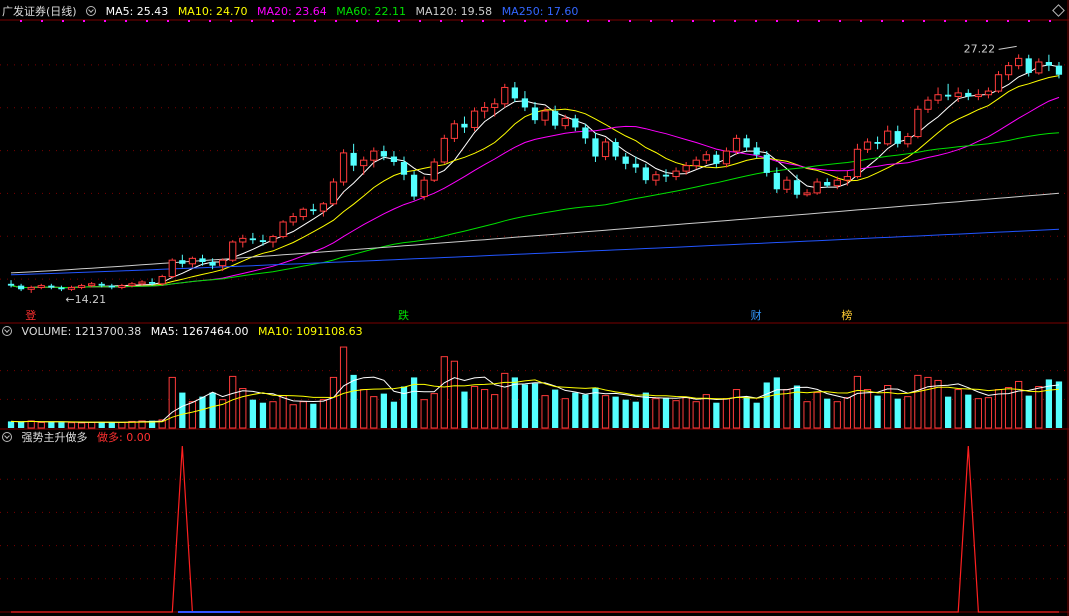 This screenshot has width=1069, height=616. I want to click on ma120-label: MA120: 19.58, so click(454, 11).